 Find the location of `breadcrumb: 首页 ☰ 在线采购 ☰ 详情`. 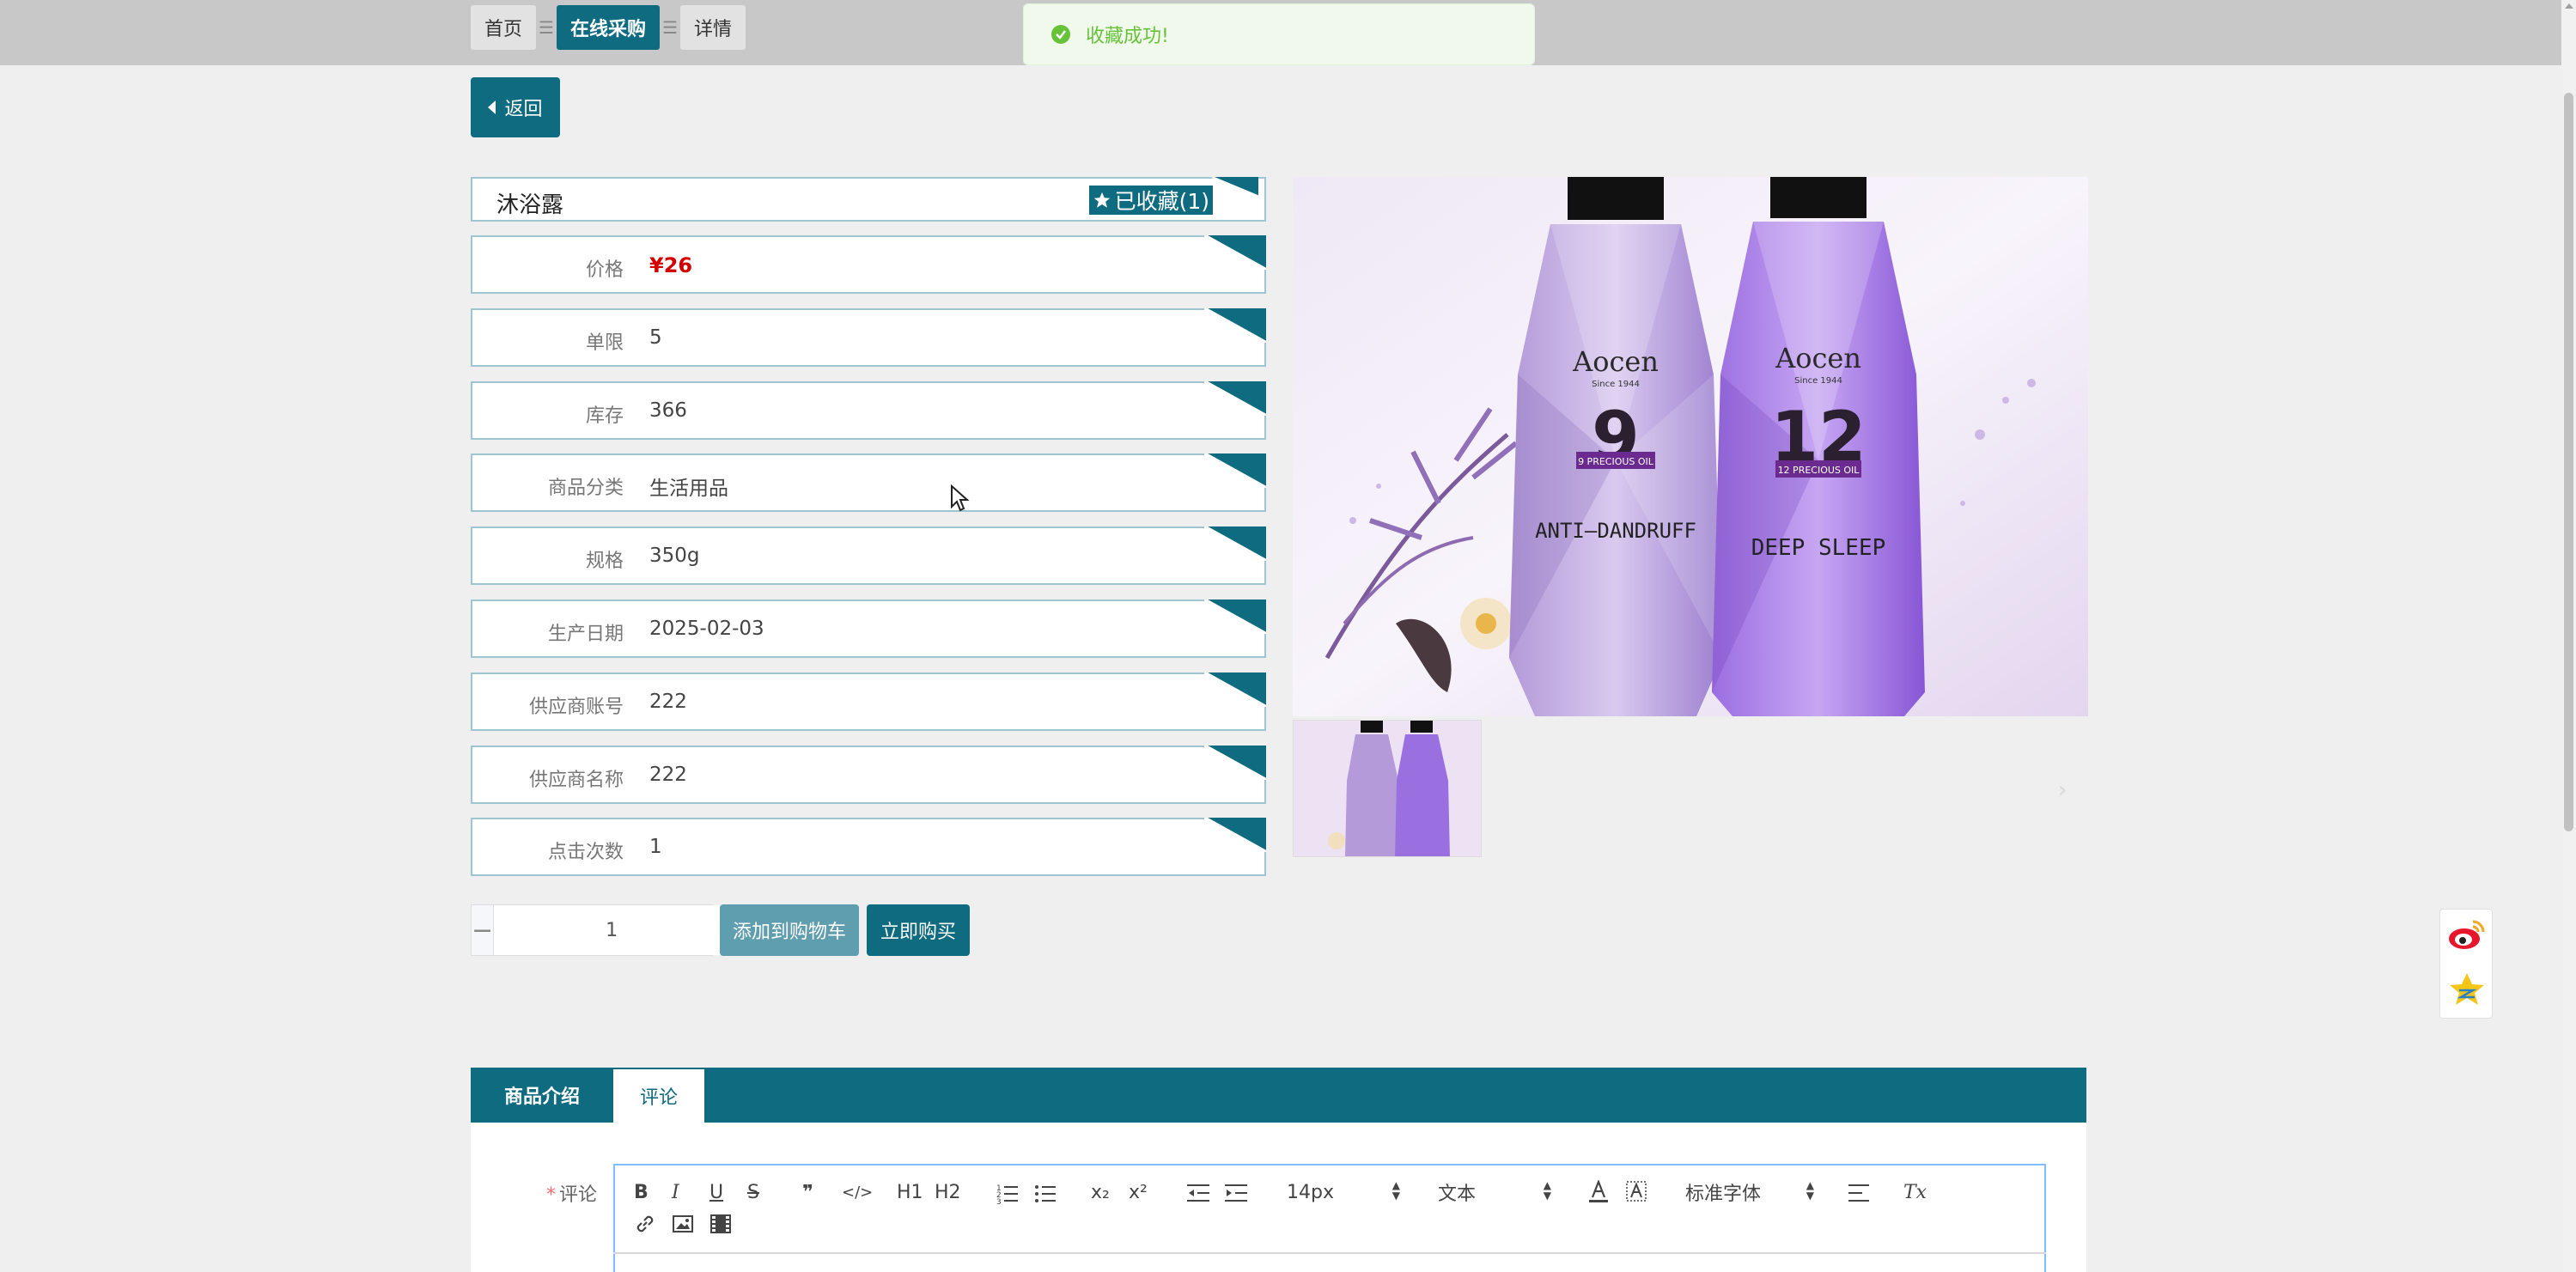

breadcrumb: 首页 ☰ 在线采购 ☰ 详情 is located at coordinates (608, 27).